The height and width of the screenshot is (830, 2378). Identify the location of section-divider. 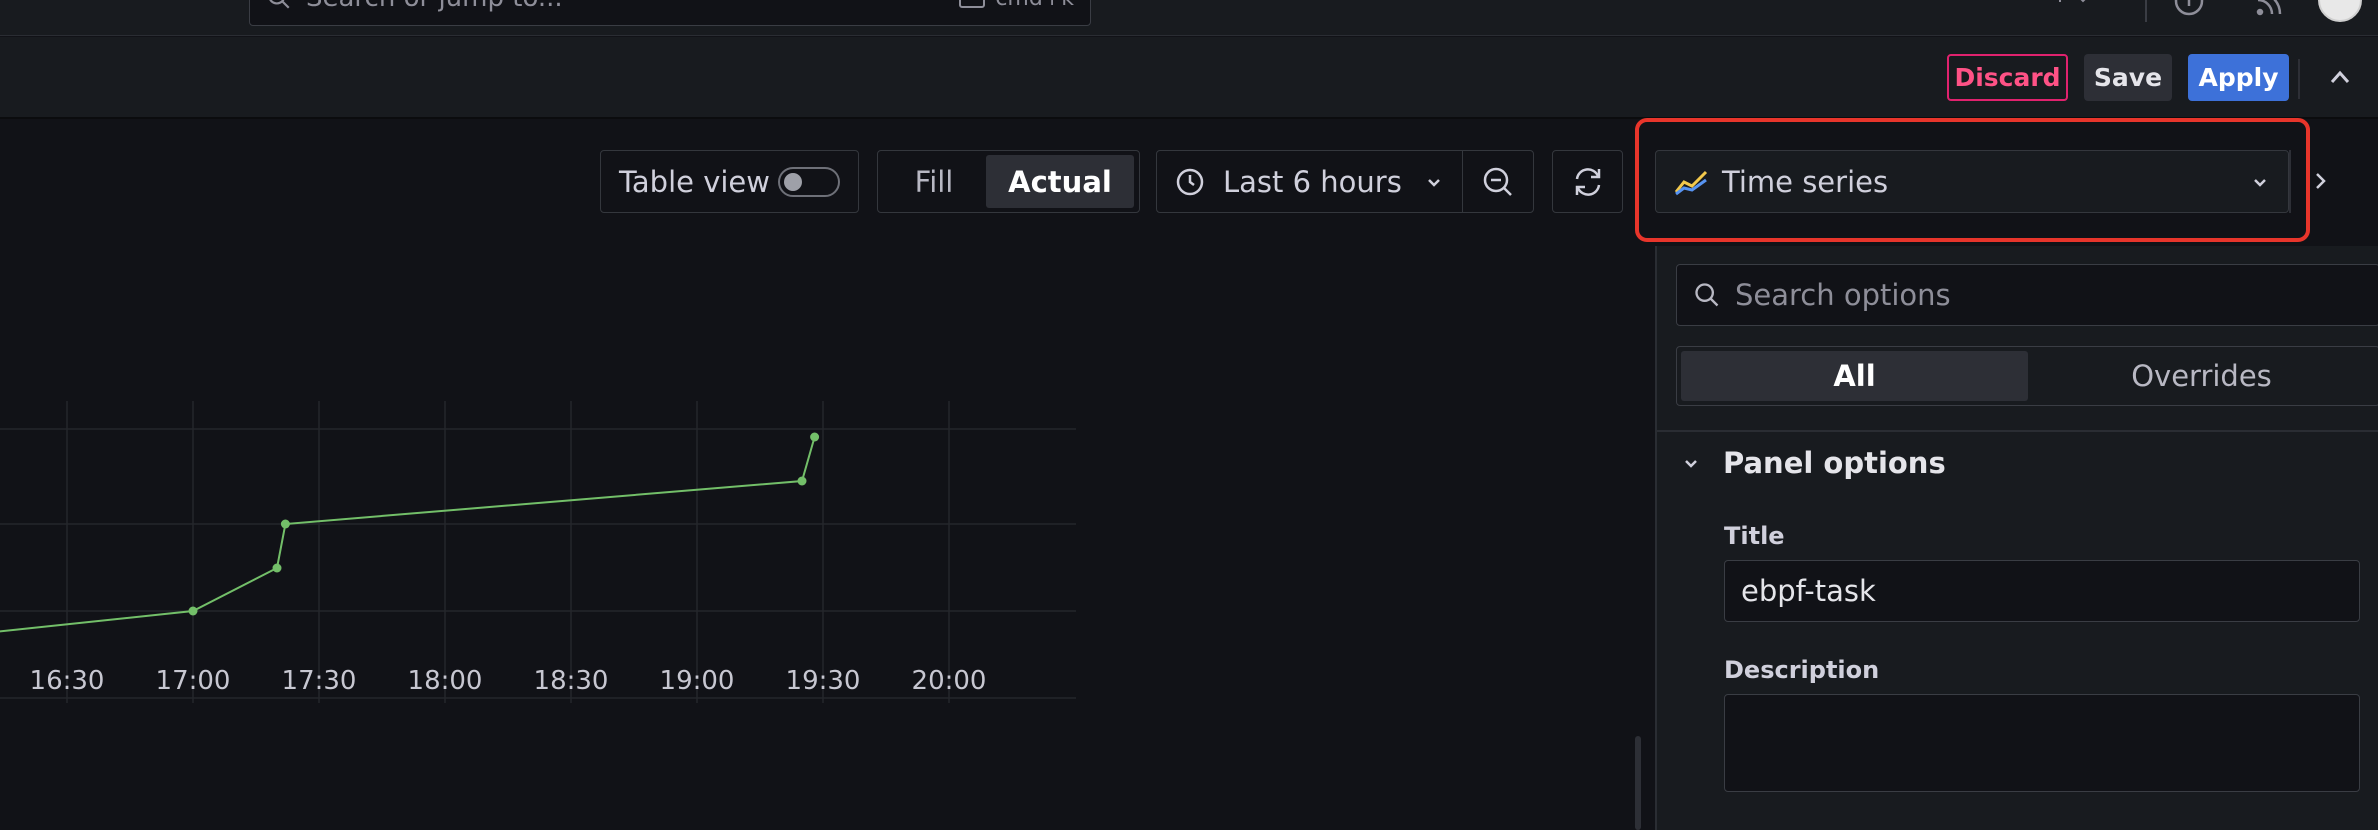
(2017, 431).